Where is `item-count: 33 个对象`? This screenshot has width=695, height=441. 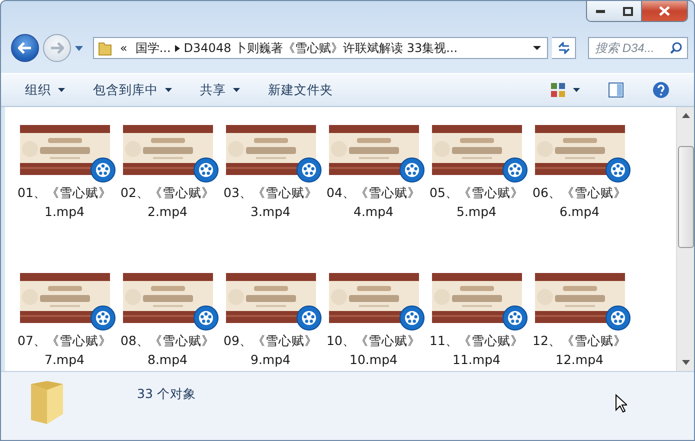 item-count: 33 个对象 is located at coordinates (166, 394).